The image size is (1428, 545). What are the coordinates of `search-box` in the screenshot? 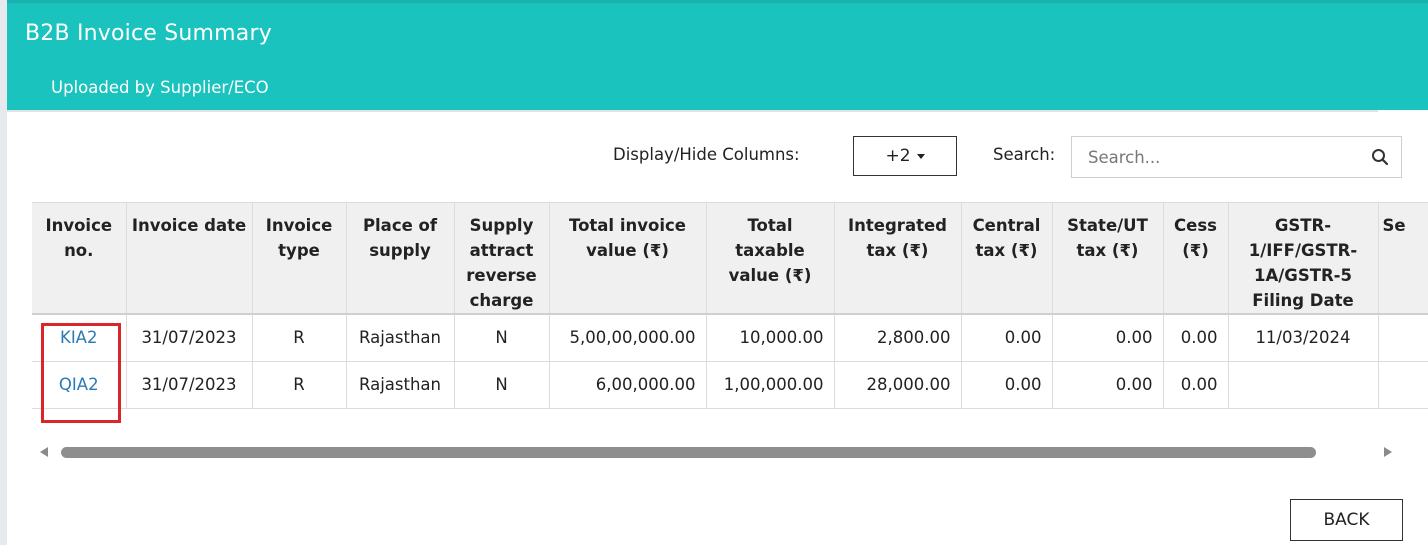 It's located at (1236, 157).